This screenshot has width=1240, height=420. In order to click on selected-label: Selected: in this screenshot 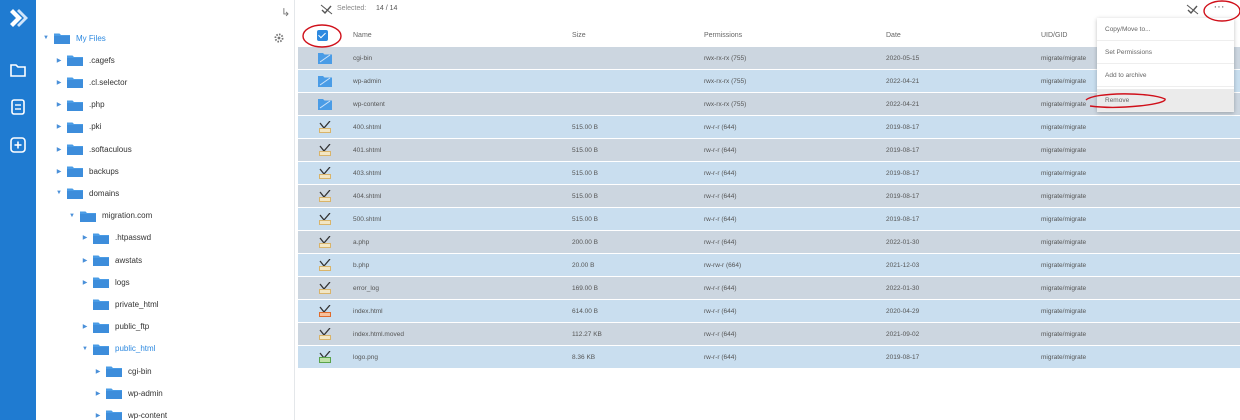, I will do `click(352, 8)`.